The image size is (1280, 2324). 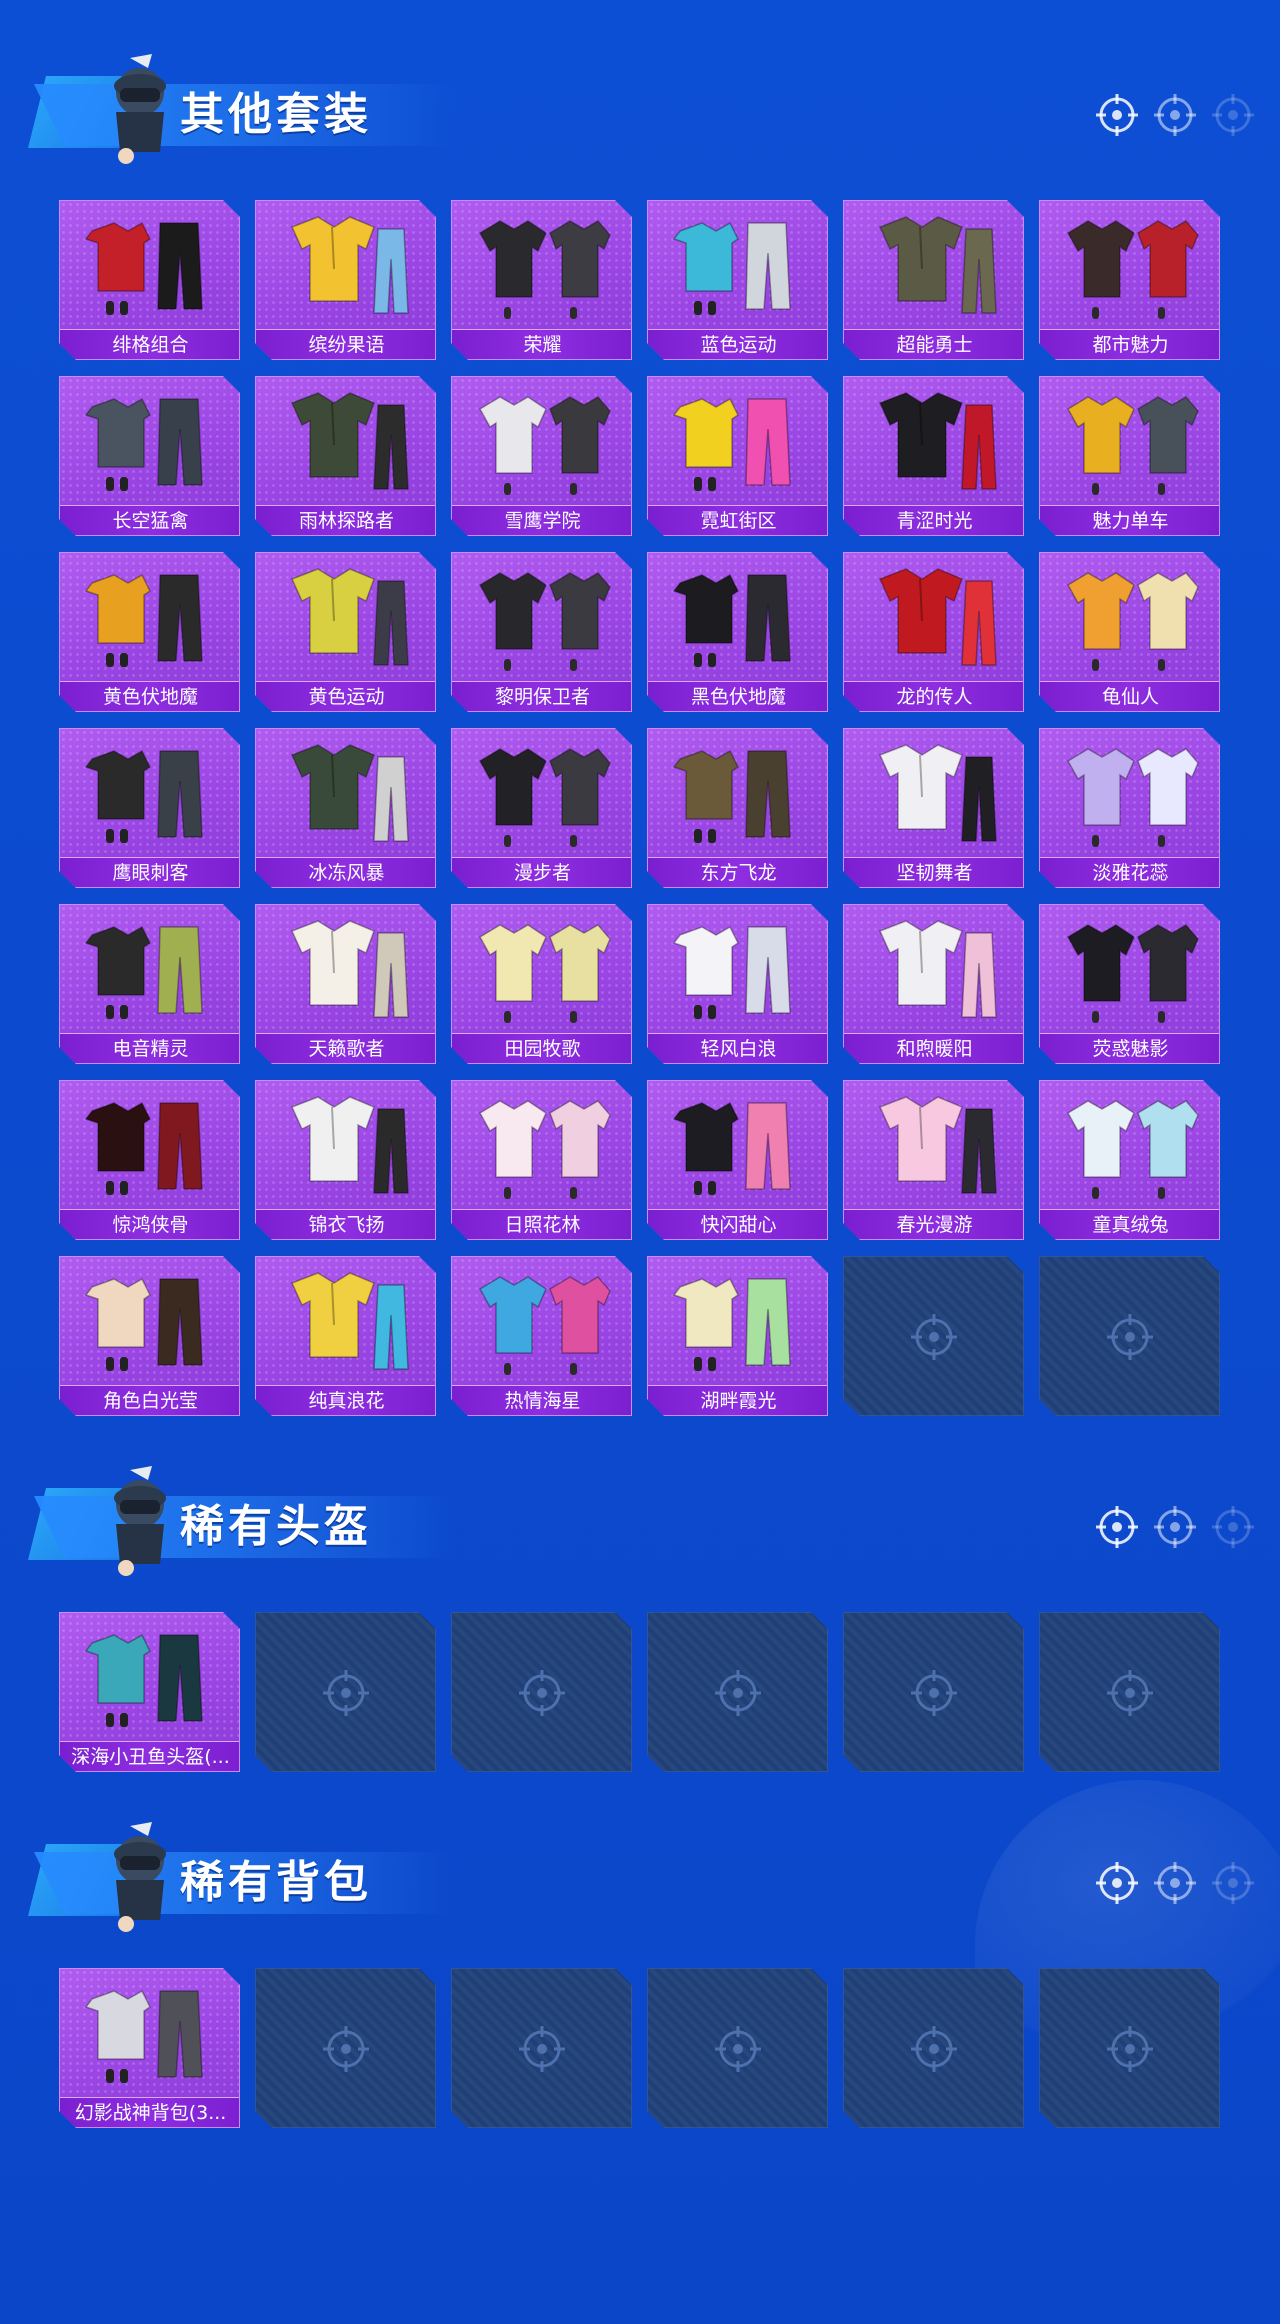 I want to click on item-card: 龟仙人, so click(x=1129, y=632).